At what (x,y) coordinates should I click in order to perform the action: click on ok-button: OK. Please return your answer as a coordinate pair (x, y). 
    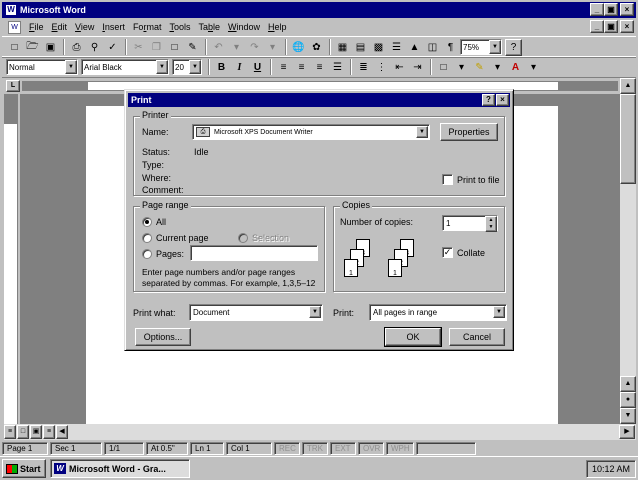
    Looking at the image, I should click on (413, 337).